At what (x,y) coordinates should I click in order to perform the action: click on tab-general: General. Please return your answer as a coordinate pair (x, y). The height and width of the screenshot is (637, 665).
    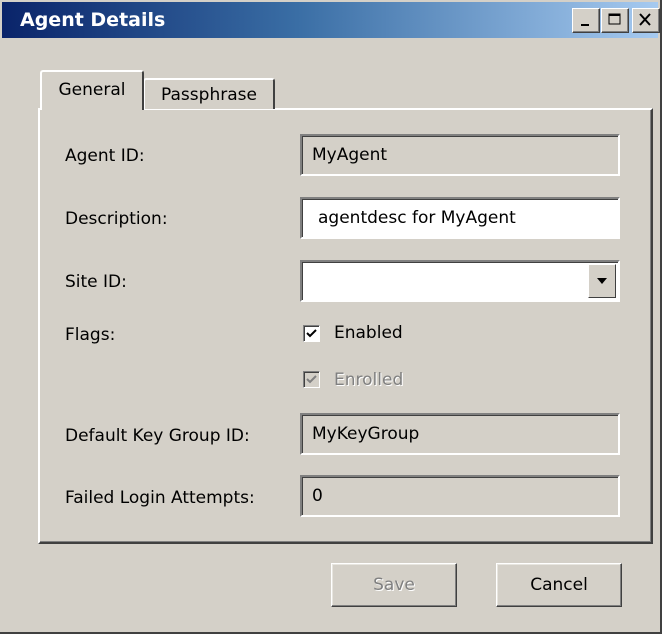
    Looking at the image, I should click on (92, 90).